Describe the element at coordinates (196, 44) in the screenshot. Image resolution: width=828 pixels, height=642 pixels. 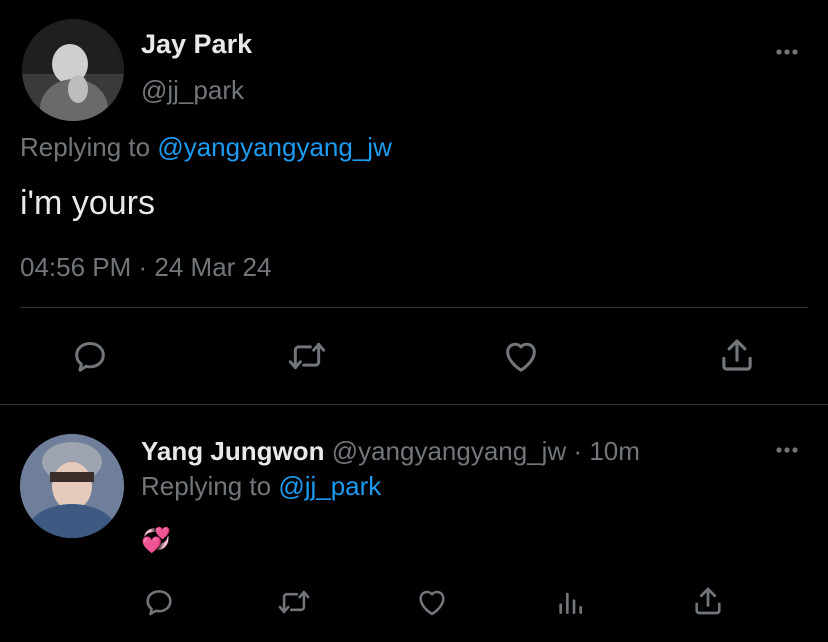
I see `main-author-name: Jay Park` at that location.